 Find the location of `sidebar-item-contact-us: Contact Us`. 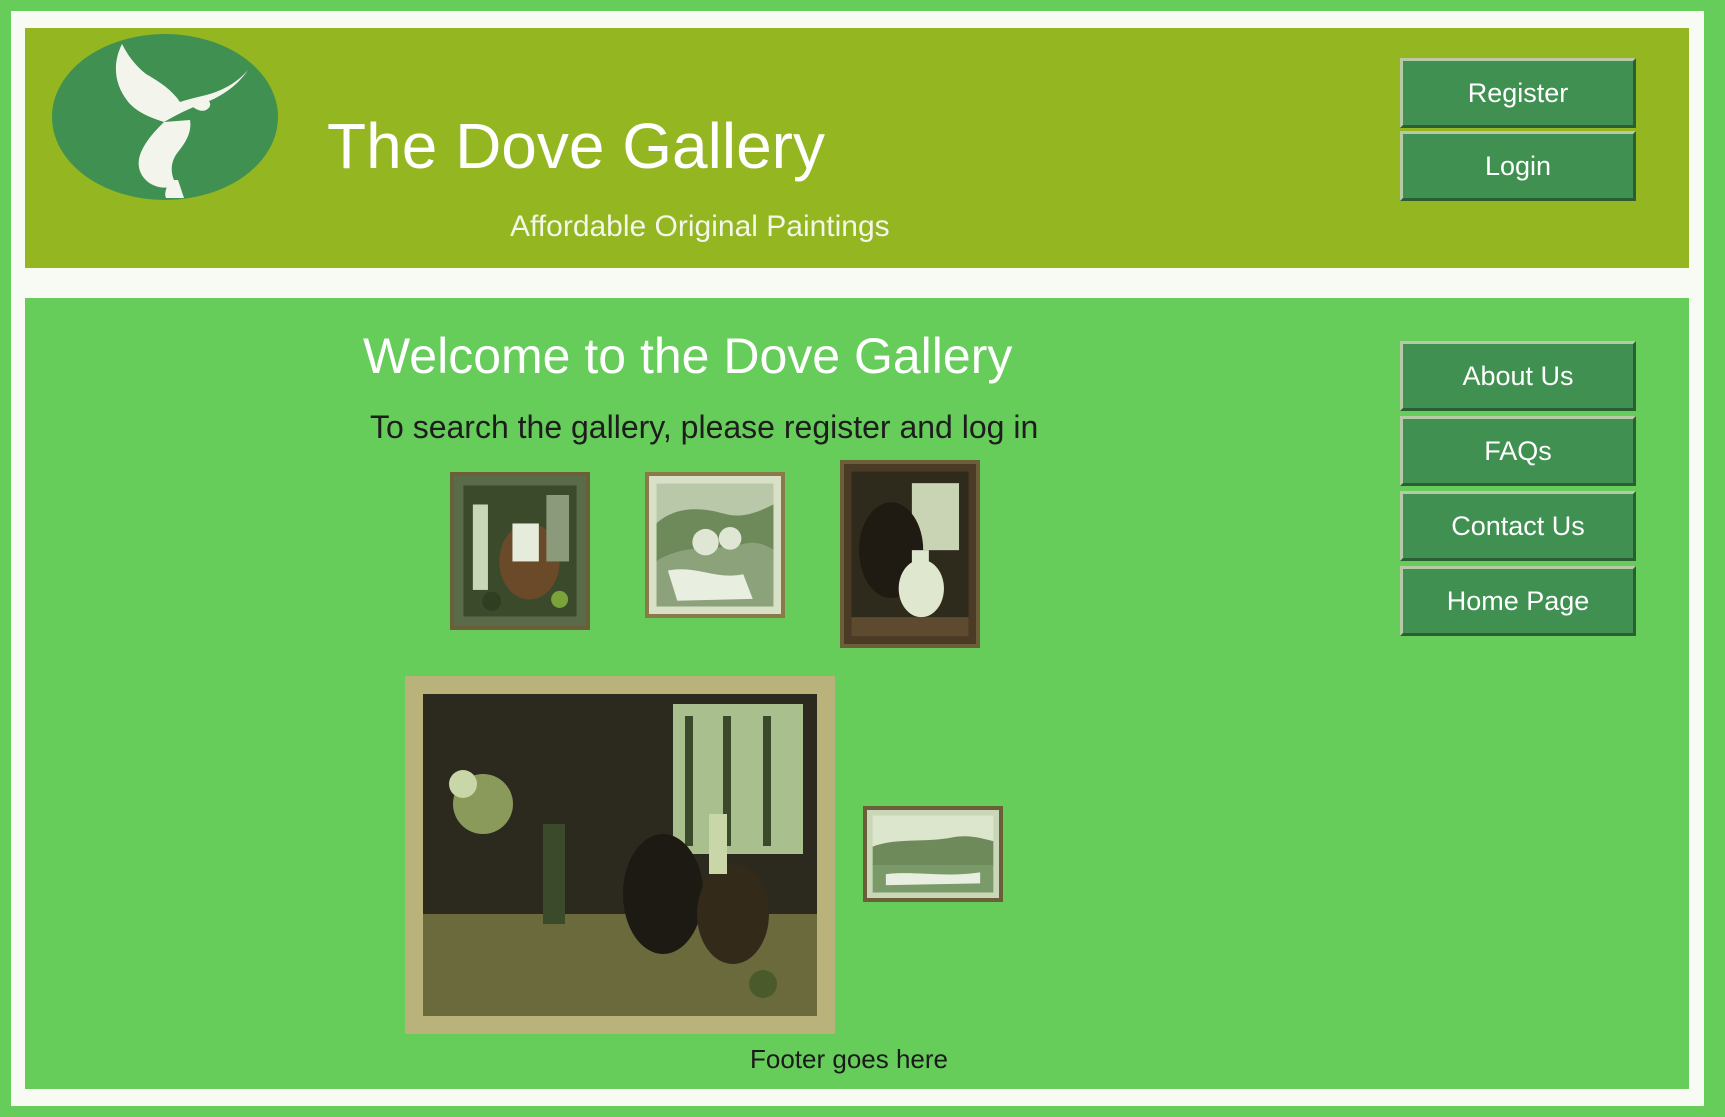

sidebar-item-contact-us: Contact Us is located at coordinates (1518, 526).